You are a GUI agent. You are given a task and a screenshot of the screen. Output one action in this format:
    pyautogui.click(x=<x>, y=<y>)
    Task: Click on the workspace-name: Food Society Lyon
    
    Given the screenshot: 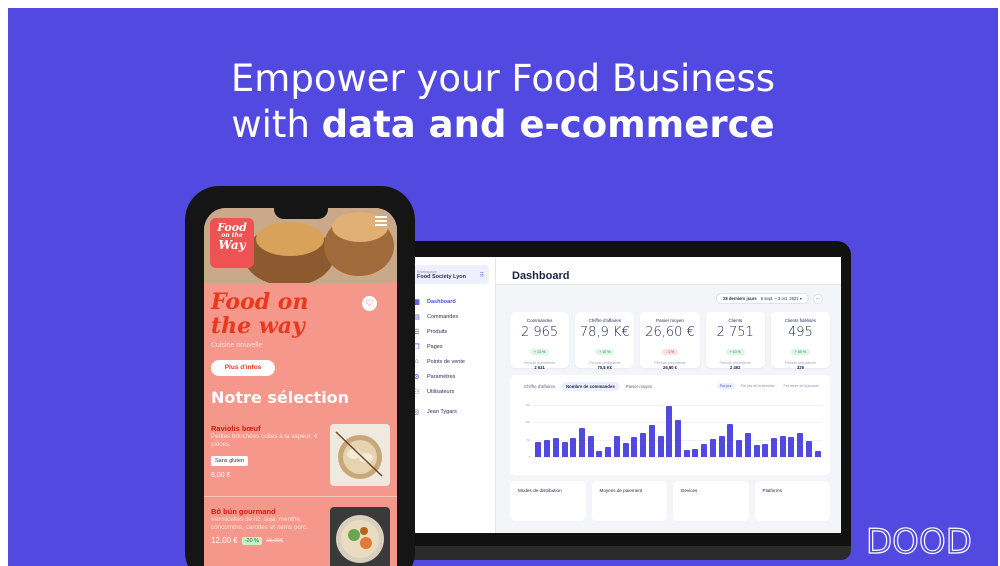 What is the action you would take?
    pyautogui.click(x=441, y=277)
    